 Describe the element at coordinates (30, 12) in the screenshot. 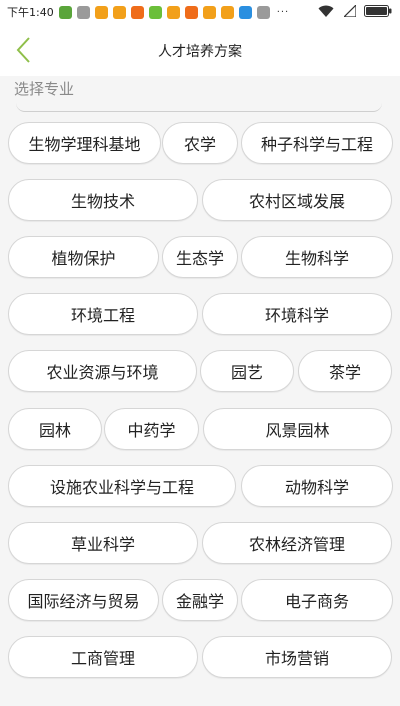

I see `status-time: 下午1:40` at that location.